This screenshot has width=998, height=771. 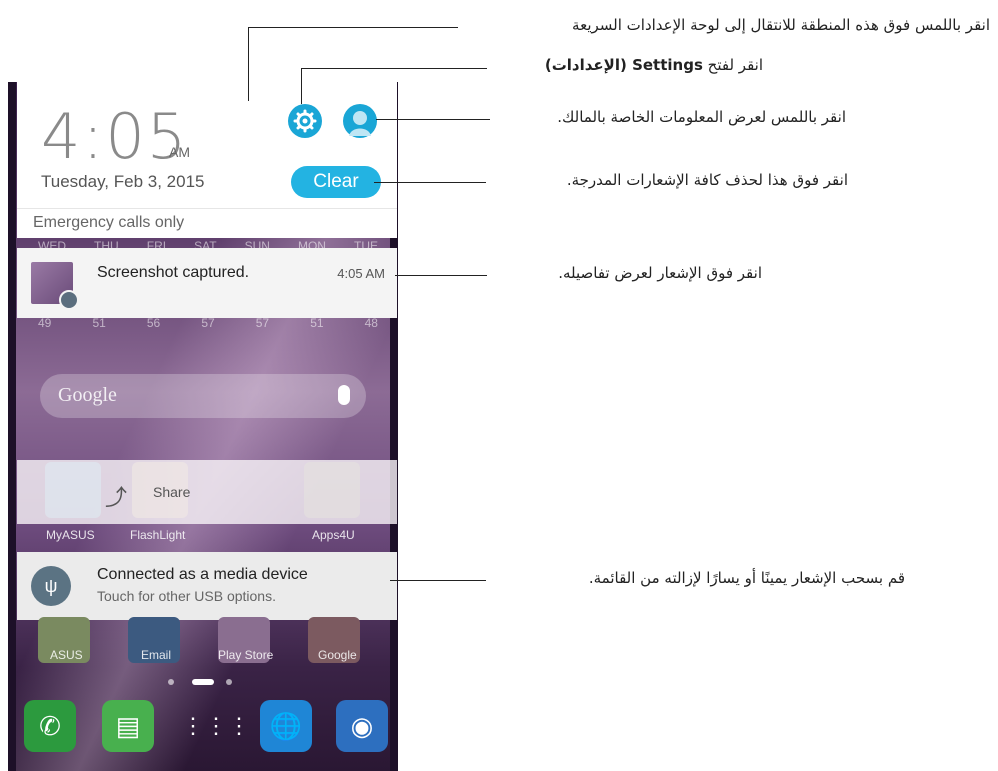 I want to click on microphone-icon, so click(x=344, y=395).